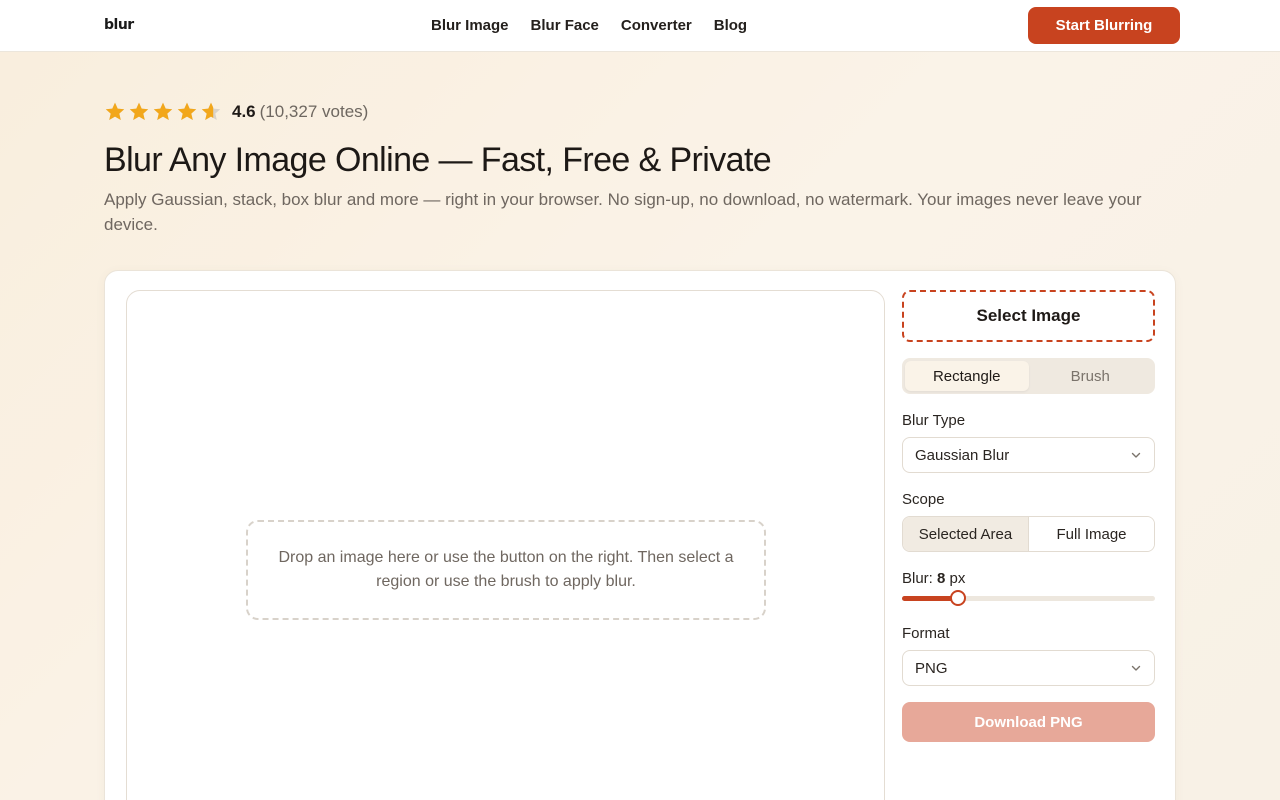  What do you see at coordinates (119, 25) in the screenshot?
I see `logo: blur` at bounding box center [119, 25].